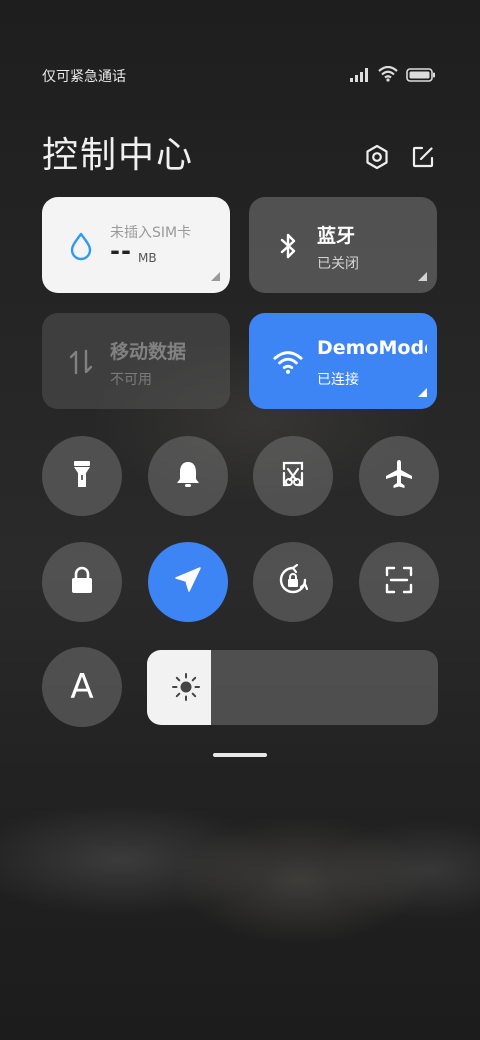 Image resolution: width=480 pixels, height=1040 pixels. I want to click on sim-data-tile: 未插入SIM卡 -- MB, so click(136, 245).